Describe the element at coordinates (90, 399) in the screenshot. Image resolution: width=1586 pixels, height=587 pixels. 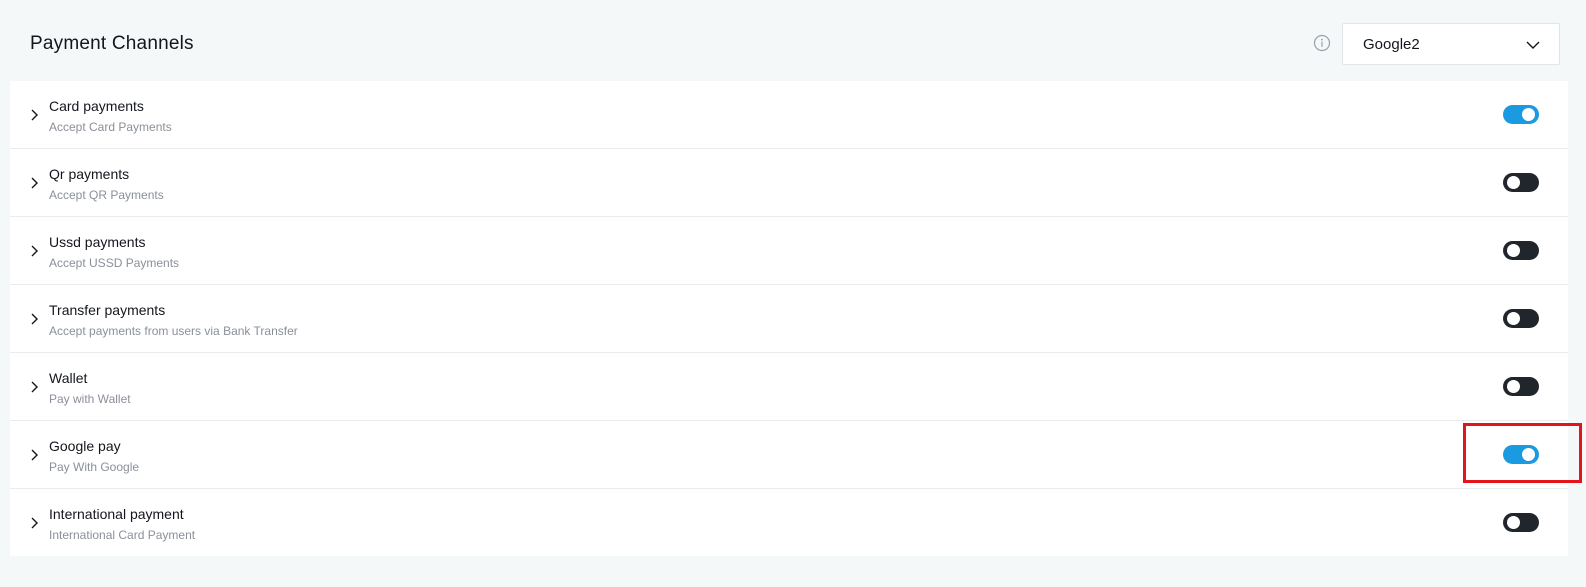
I see `channel-subtitle: Pay with Wallet` at that location.